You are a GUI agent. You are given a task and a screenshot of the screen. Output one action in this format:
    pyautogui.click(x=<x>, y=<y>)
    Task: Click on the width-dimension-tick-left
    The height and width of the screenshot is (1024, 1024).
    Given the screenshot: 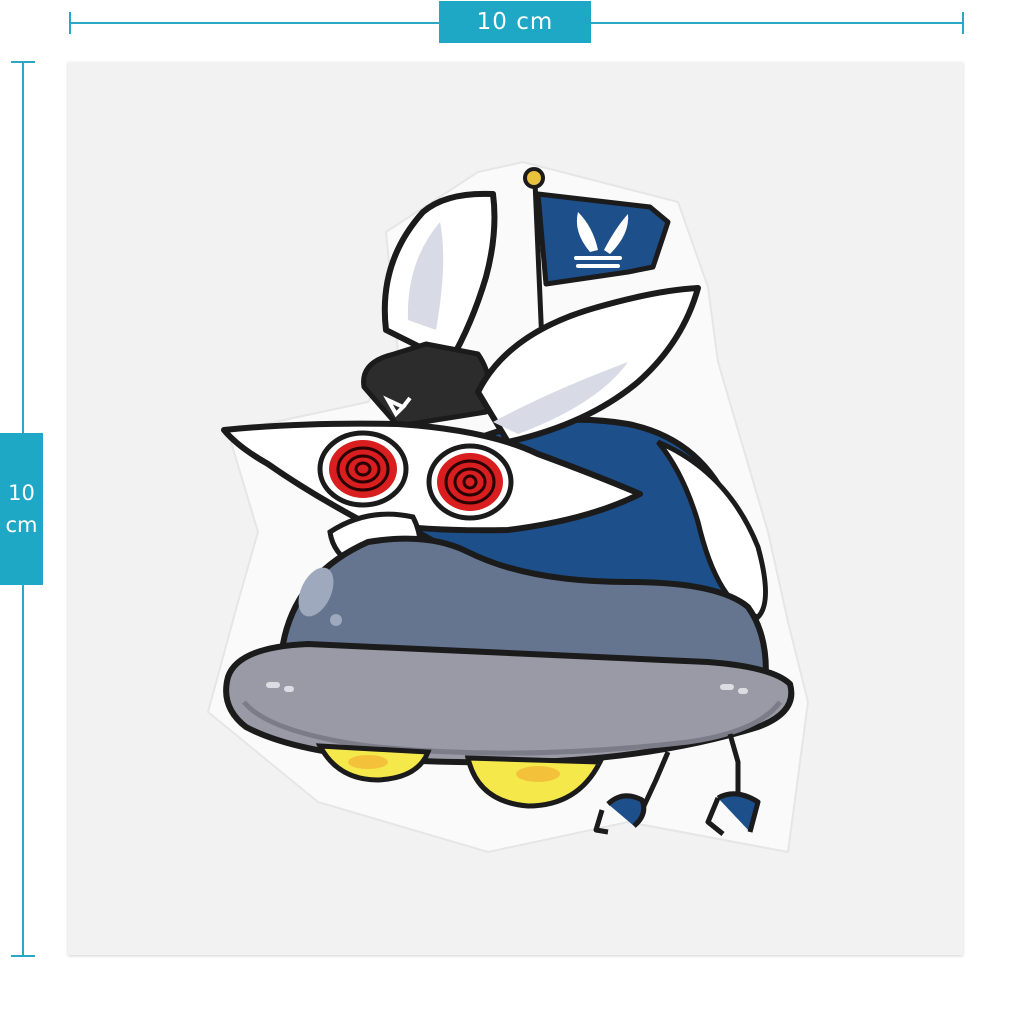 What is the action you would take?
    pyautogui.click(x=70, y=23)
    